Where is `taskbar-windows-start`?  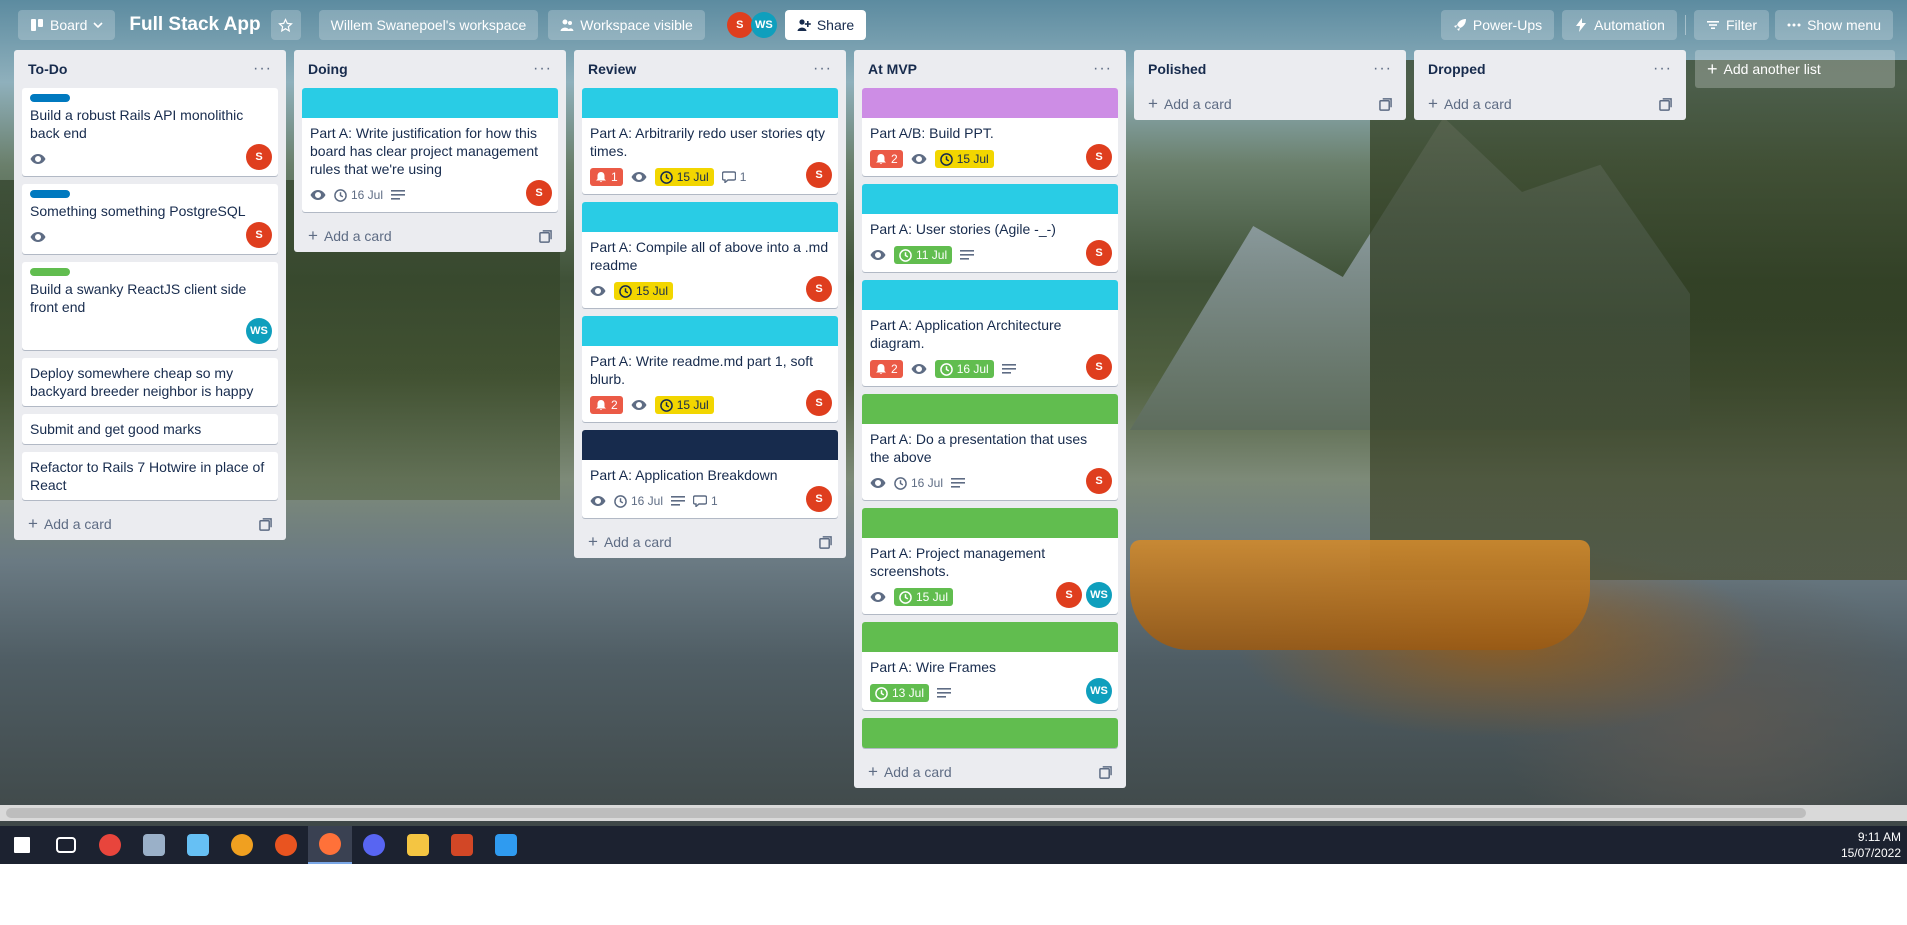
taskbar-windows-start is located at coordinates (22, 845).